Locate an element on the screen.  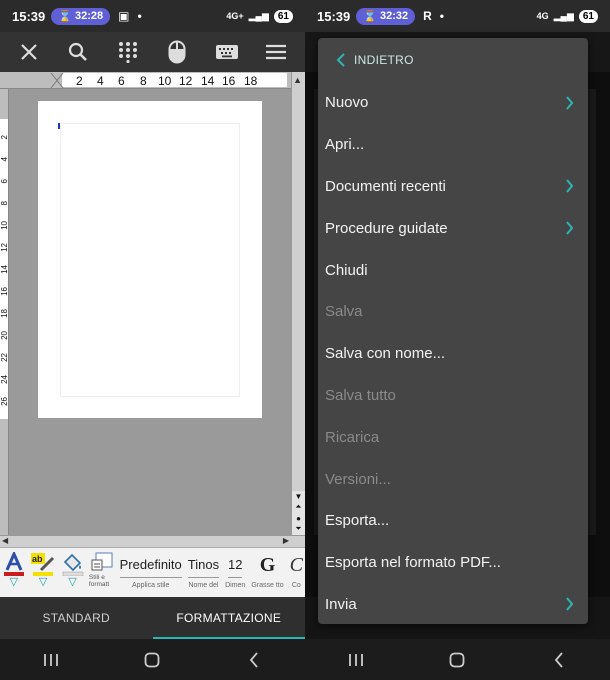
battery-level: 61 is located at coordinates (283, 16).